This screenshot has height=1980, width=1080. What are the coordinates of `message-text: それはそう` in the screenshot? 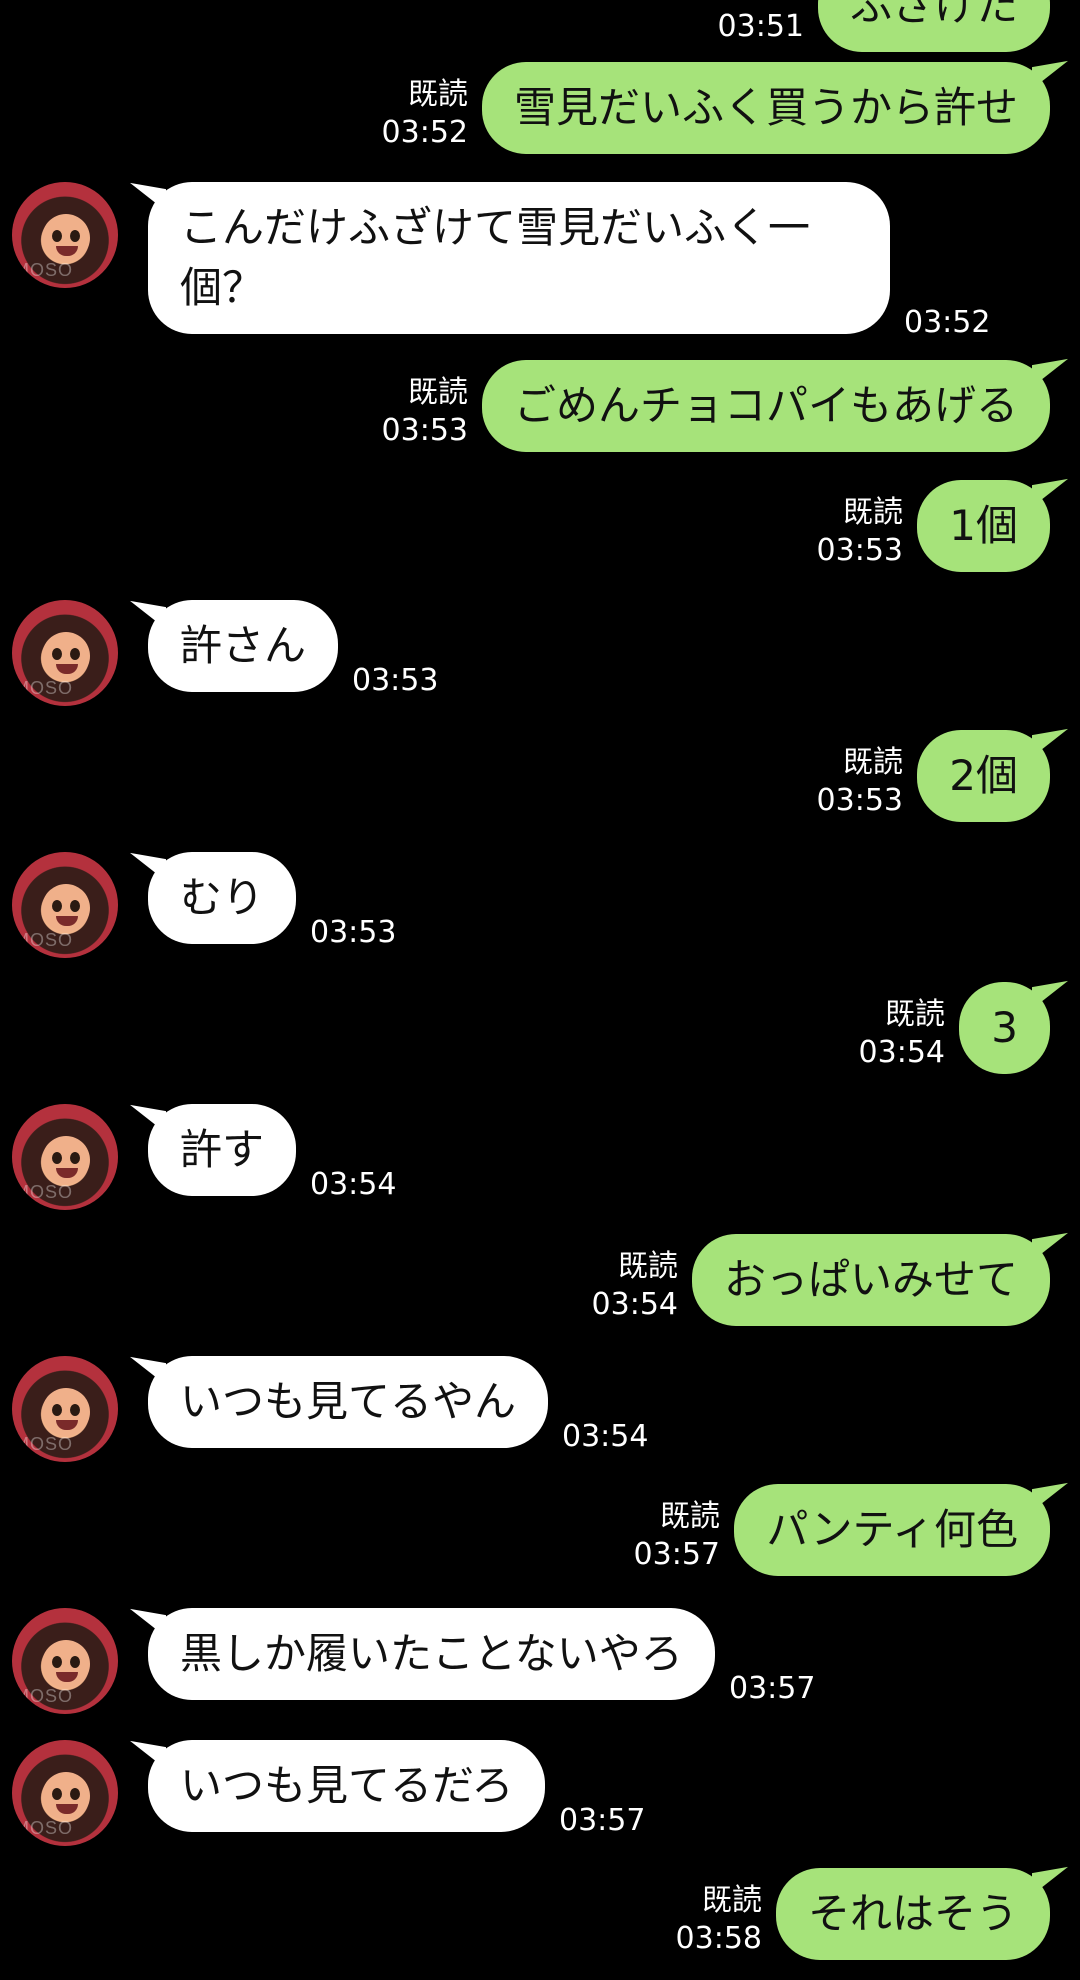 It's located at (912, 1913).